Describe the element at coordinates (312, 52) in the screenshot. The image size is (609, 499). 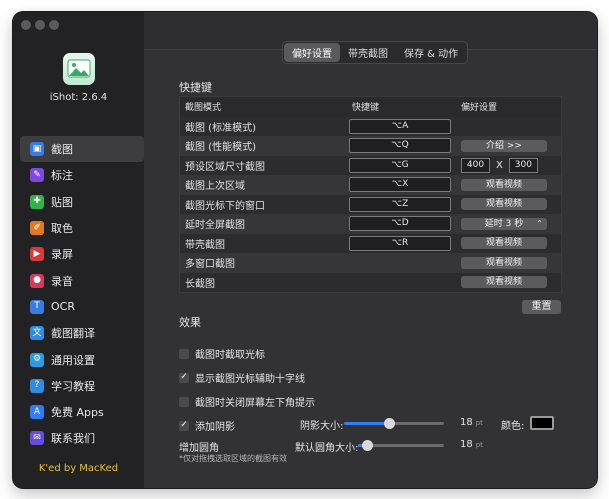
I see `tab-0: 偏好设置` at that location.